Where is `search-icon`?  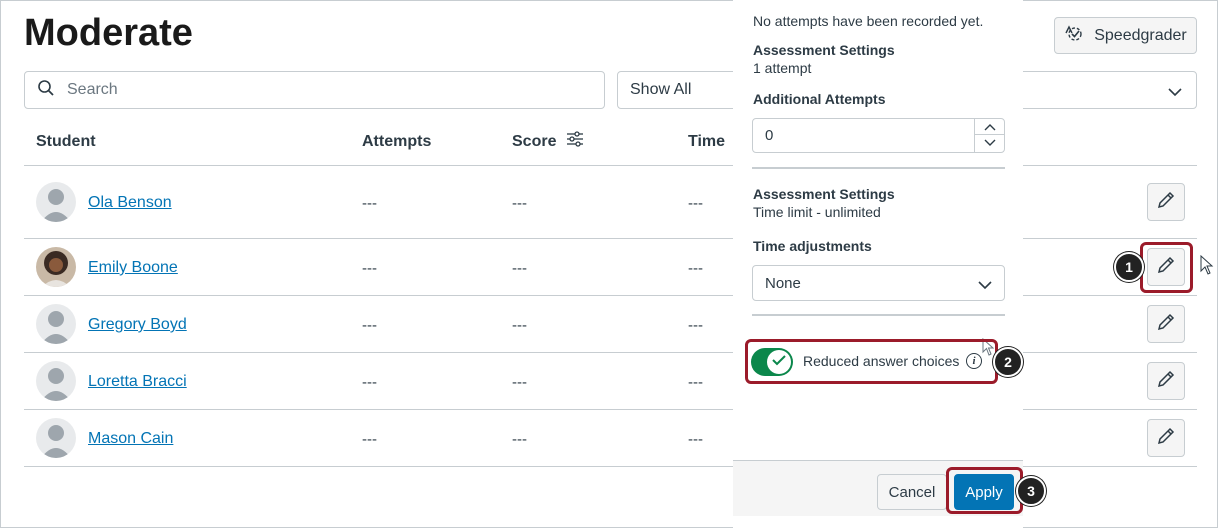 search-icon is located at coordinates (46, 90).